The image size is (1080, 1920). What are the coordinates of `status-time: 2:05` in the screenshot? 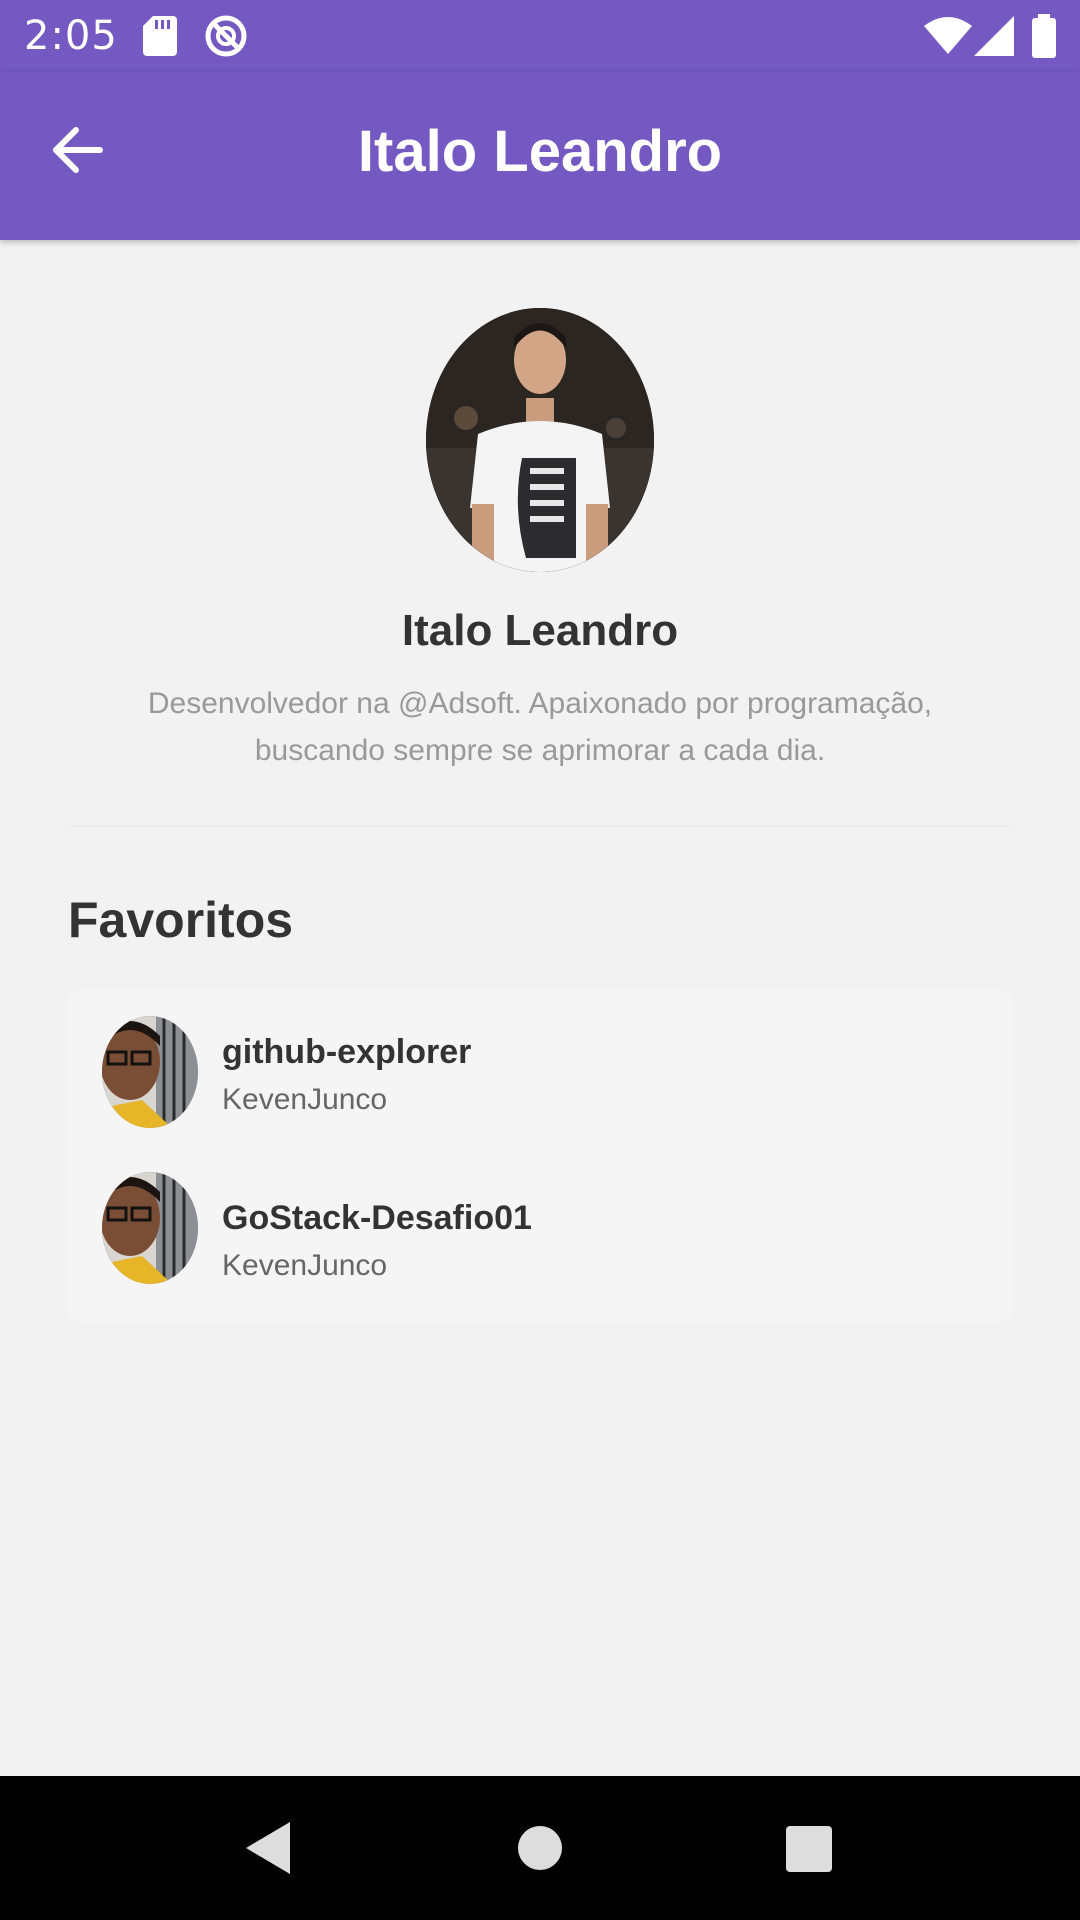 It's located at (71, 36).